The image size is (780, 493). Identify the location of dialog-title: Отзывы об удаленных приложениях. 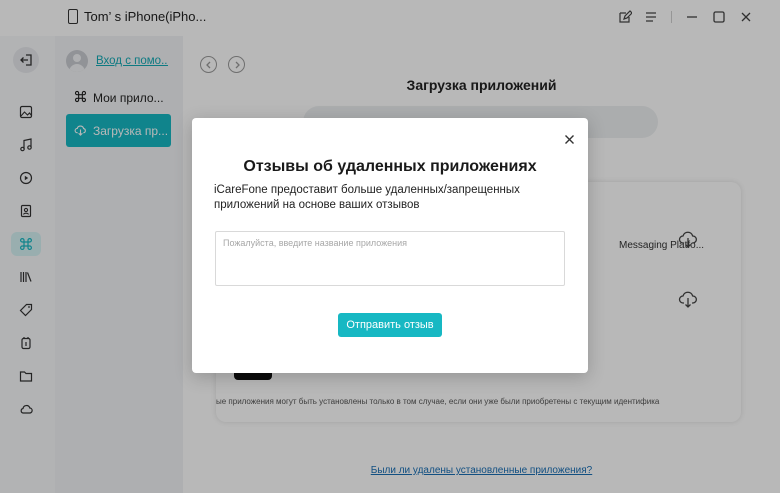
(390, 166).